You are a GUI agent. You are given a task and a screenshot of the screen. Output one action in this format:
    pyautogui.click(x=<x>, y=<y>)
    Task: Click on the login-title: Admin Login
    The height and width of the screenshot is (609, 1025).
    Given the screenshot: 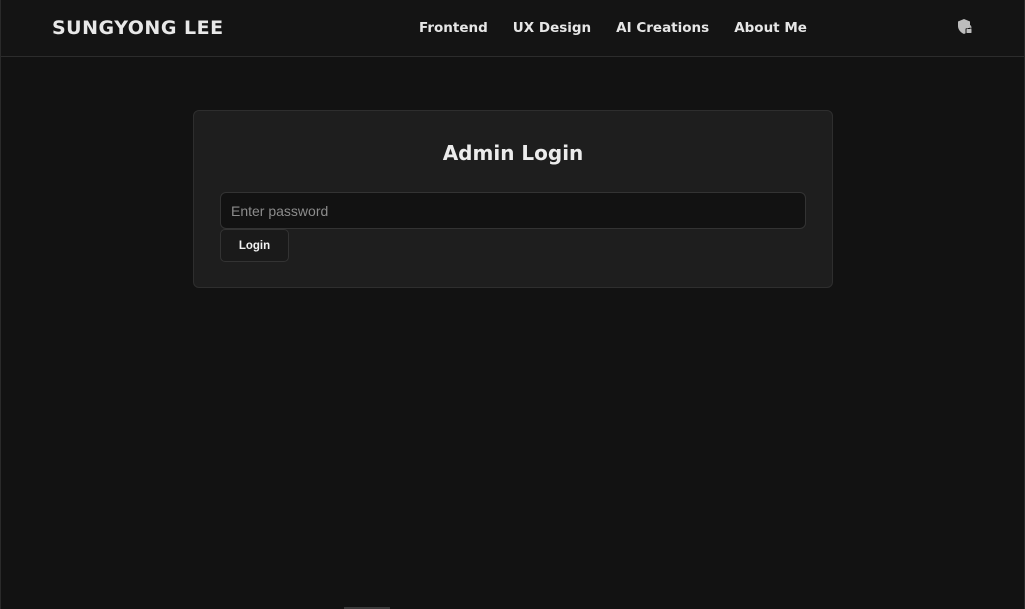 What is the action you would take?
    pyautogui.click(x=513, y=153)
    